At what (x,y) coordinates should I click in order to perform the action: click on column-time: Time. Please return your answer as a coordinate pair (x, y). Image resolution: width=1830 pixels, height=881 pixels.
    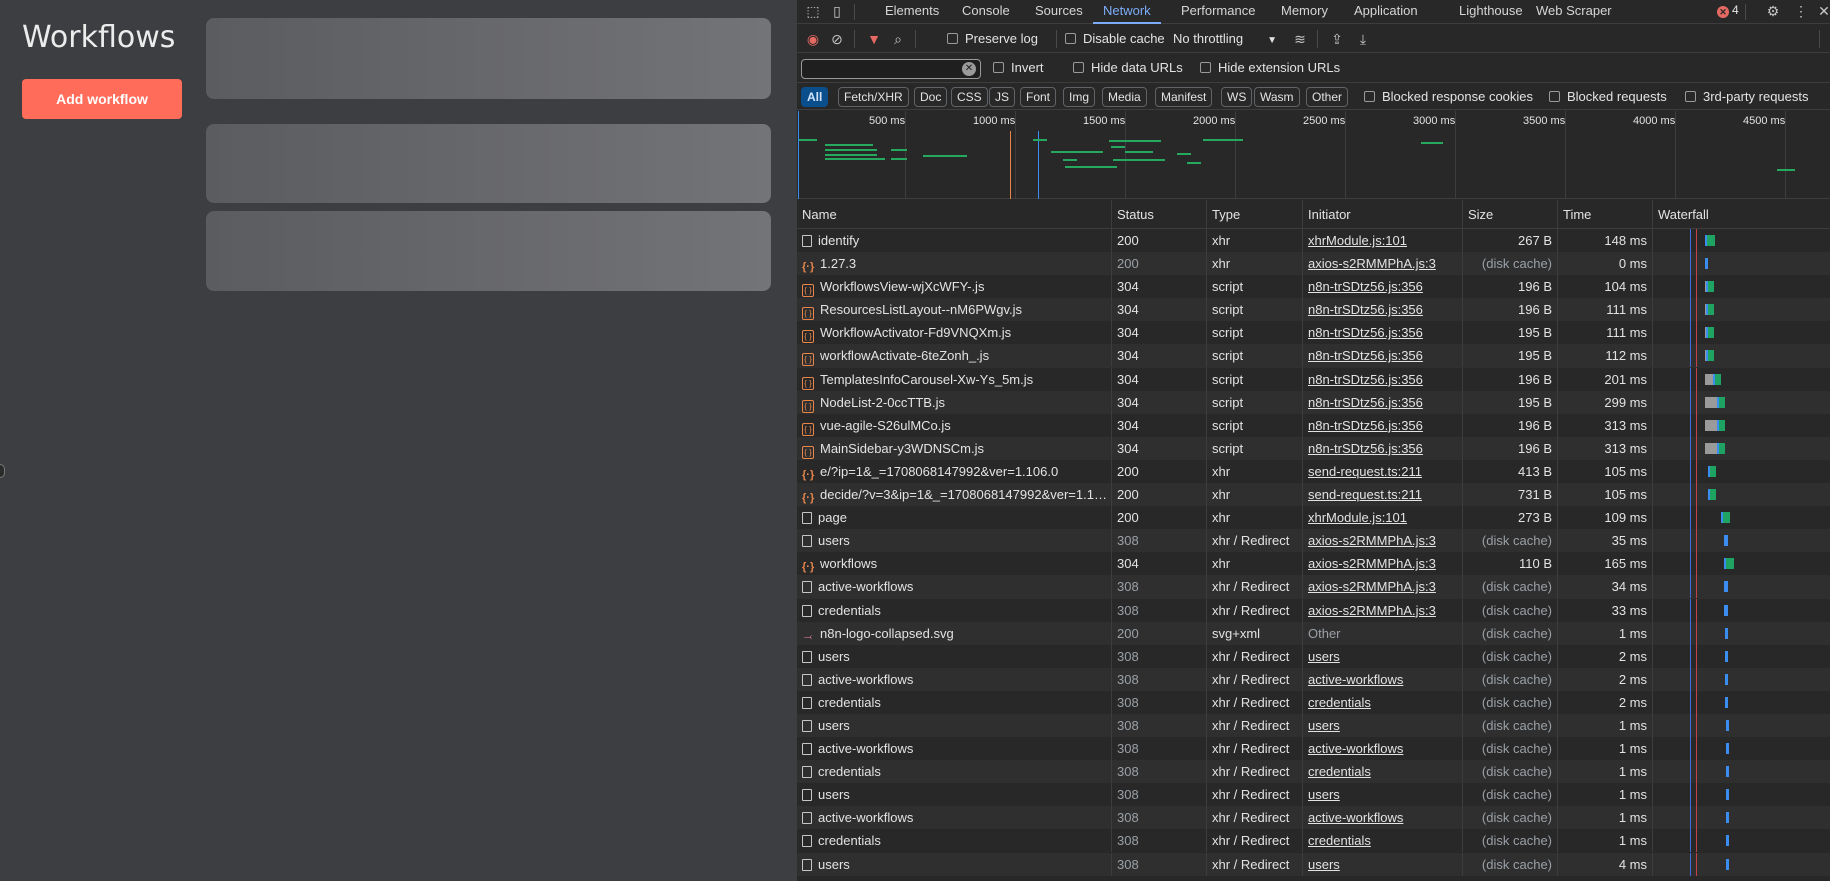
    Looking at the image, I should click on (1604, 214).